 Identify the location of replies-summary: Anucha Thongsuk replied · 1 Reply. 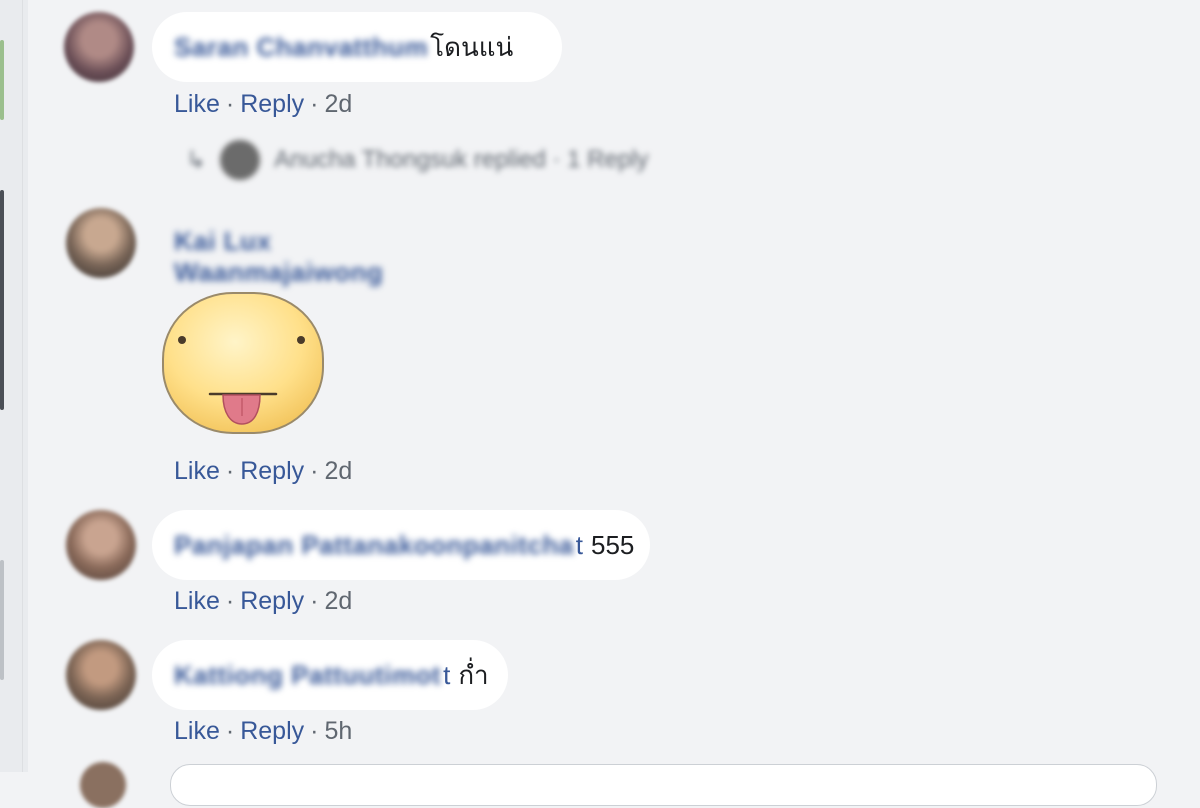
(461, 159).